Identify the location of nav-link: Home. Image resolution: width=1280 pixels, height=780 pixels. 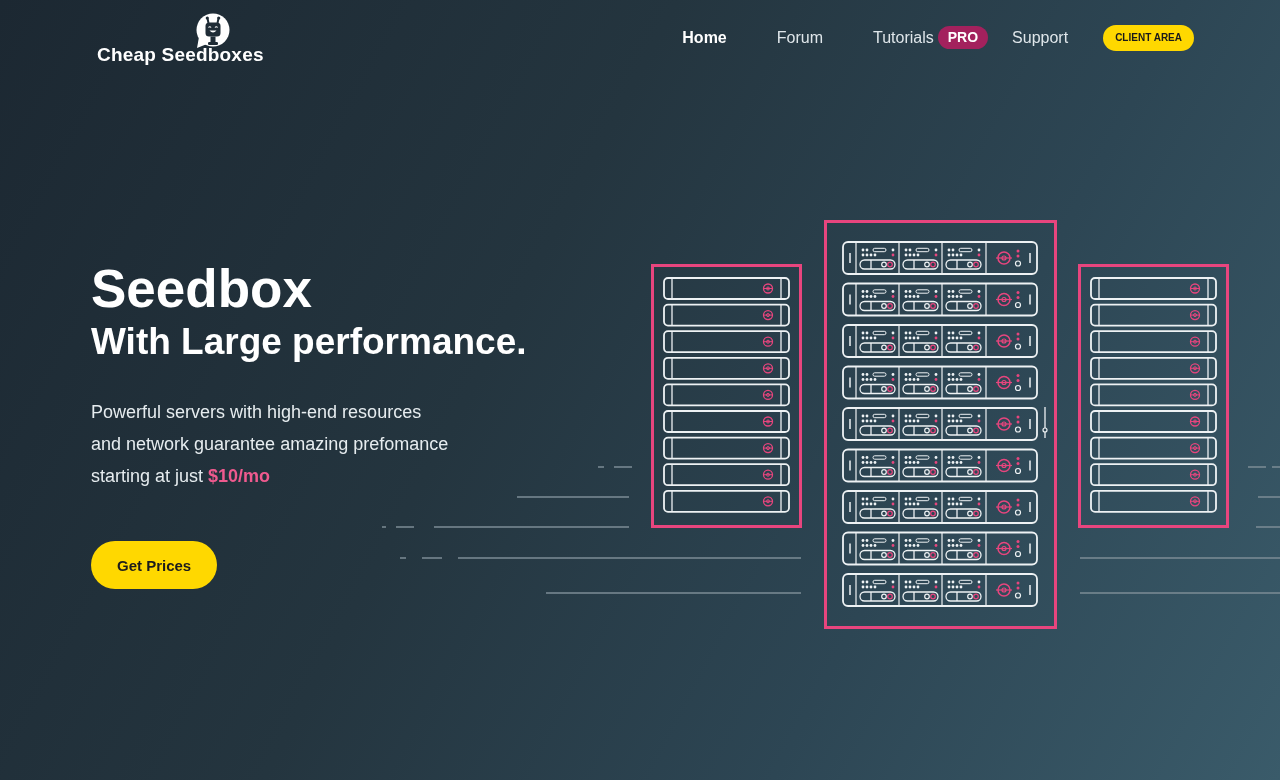
(704, 37).